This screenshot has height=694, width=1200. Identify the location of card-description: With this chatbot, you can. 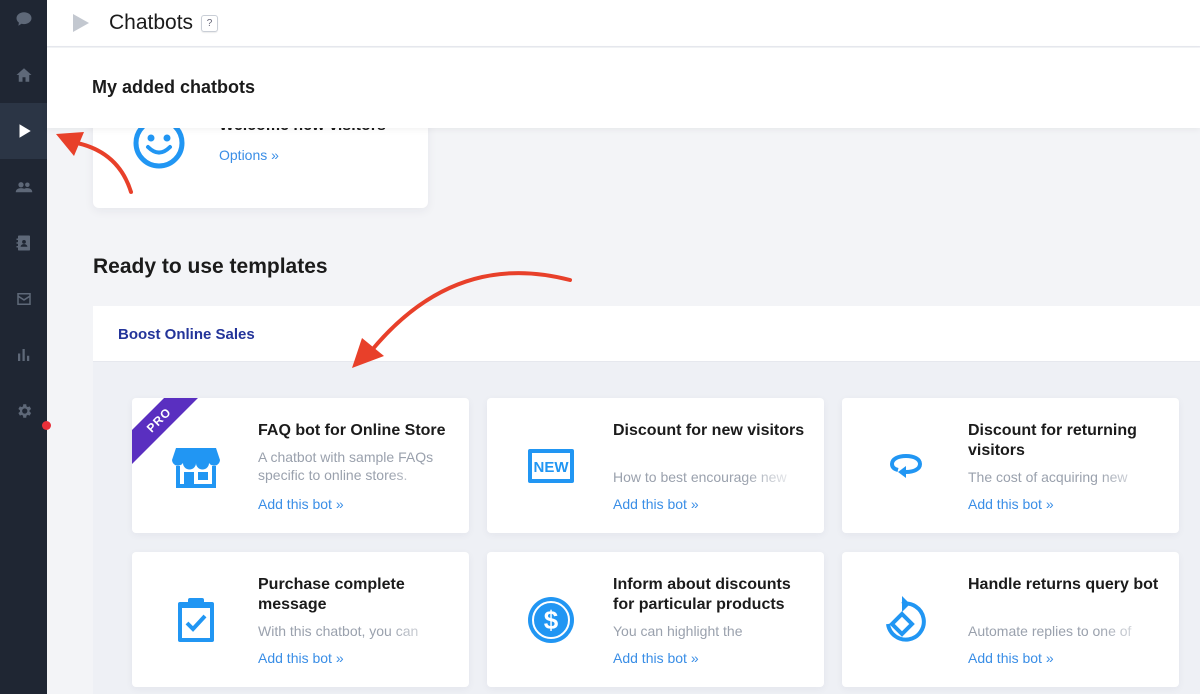
(353, 631).